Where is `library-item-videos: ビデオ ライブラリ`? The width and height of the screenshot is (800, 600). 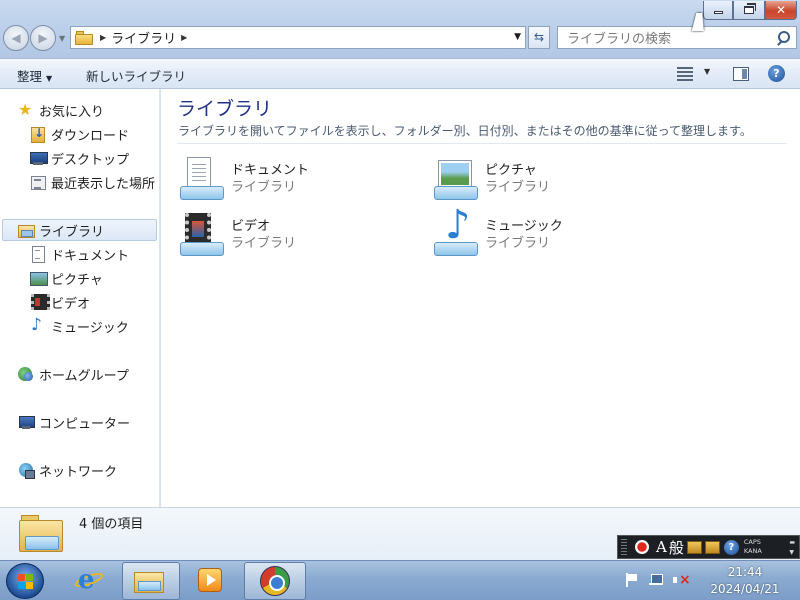 library-item-videos: ビデオ ライブラリ is located at coordinates (297, 236).